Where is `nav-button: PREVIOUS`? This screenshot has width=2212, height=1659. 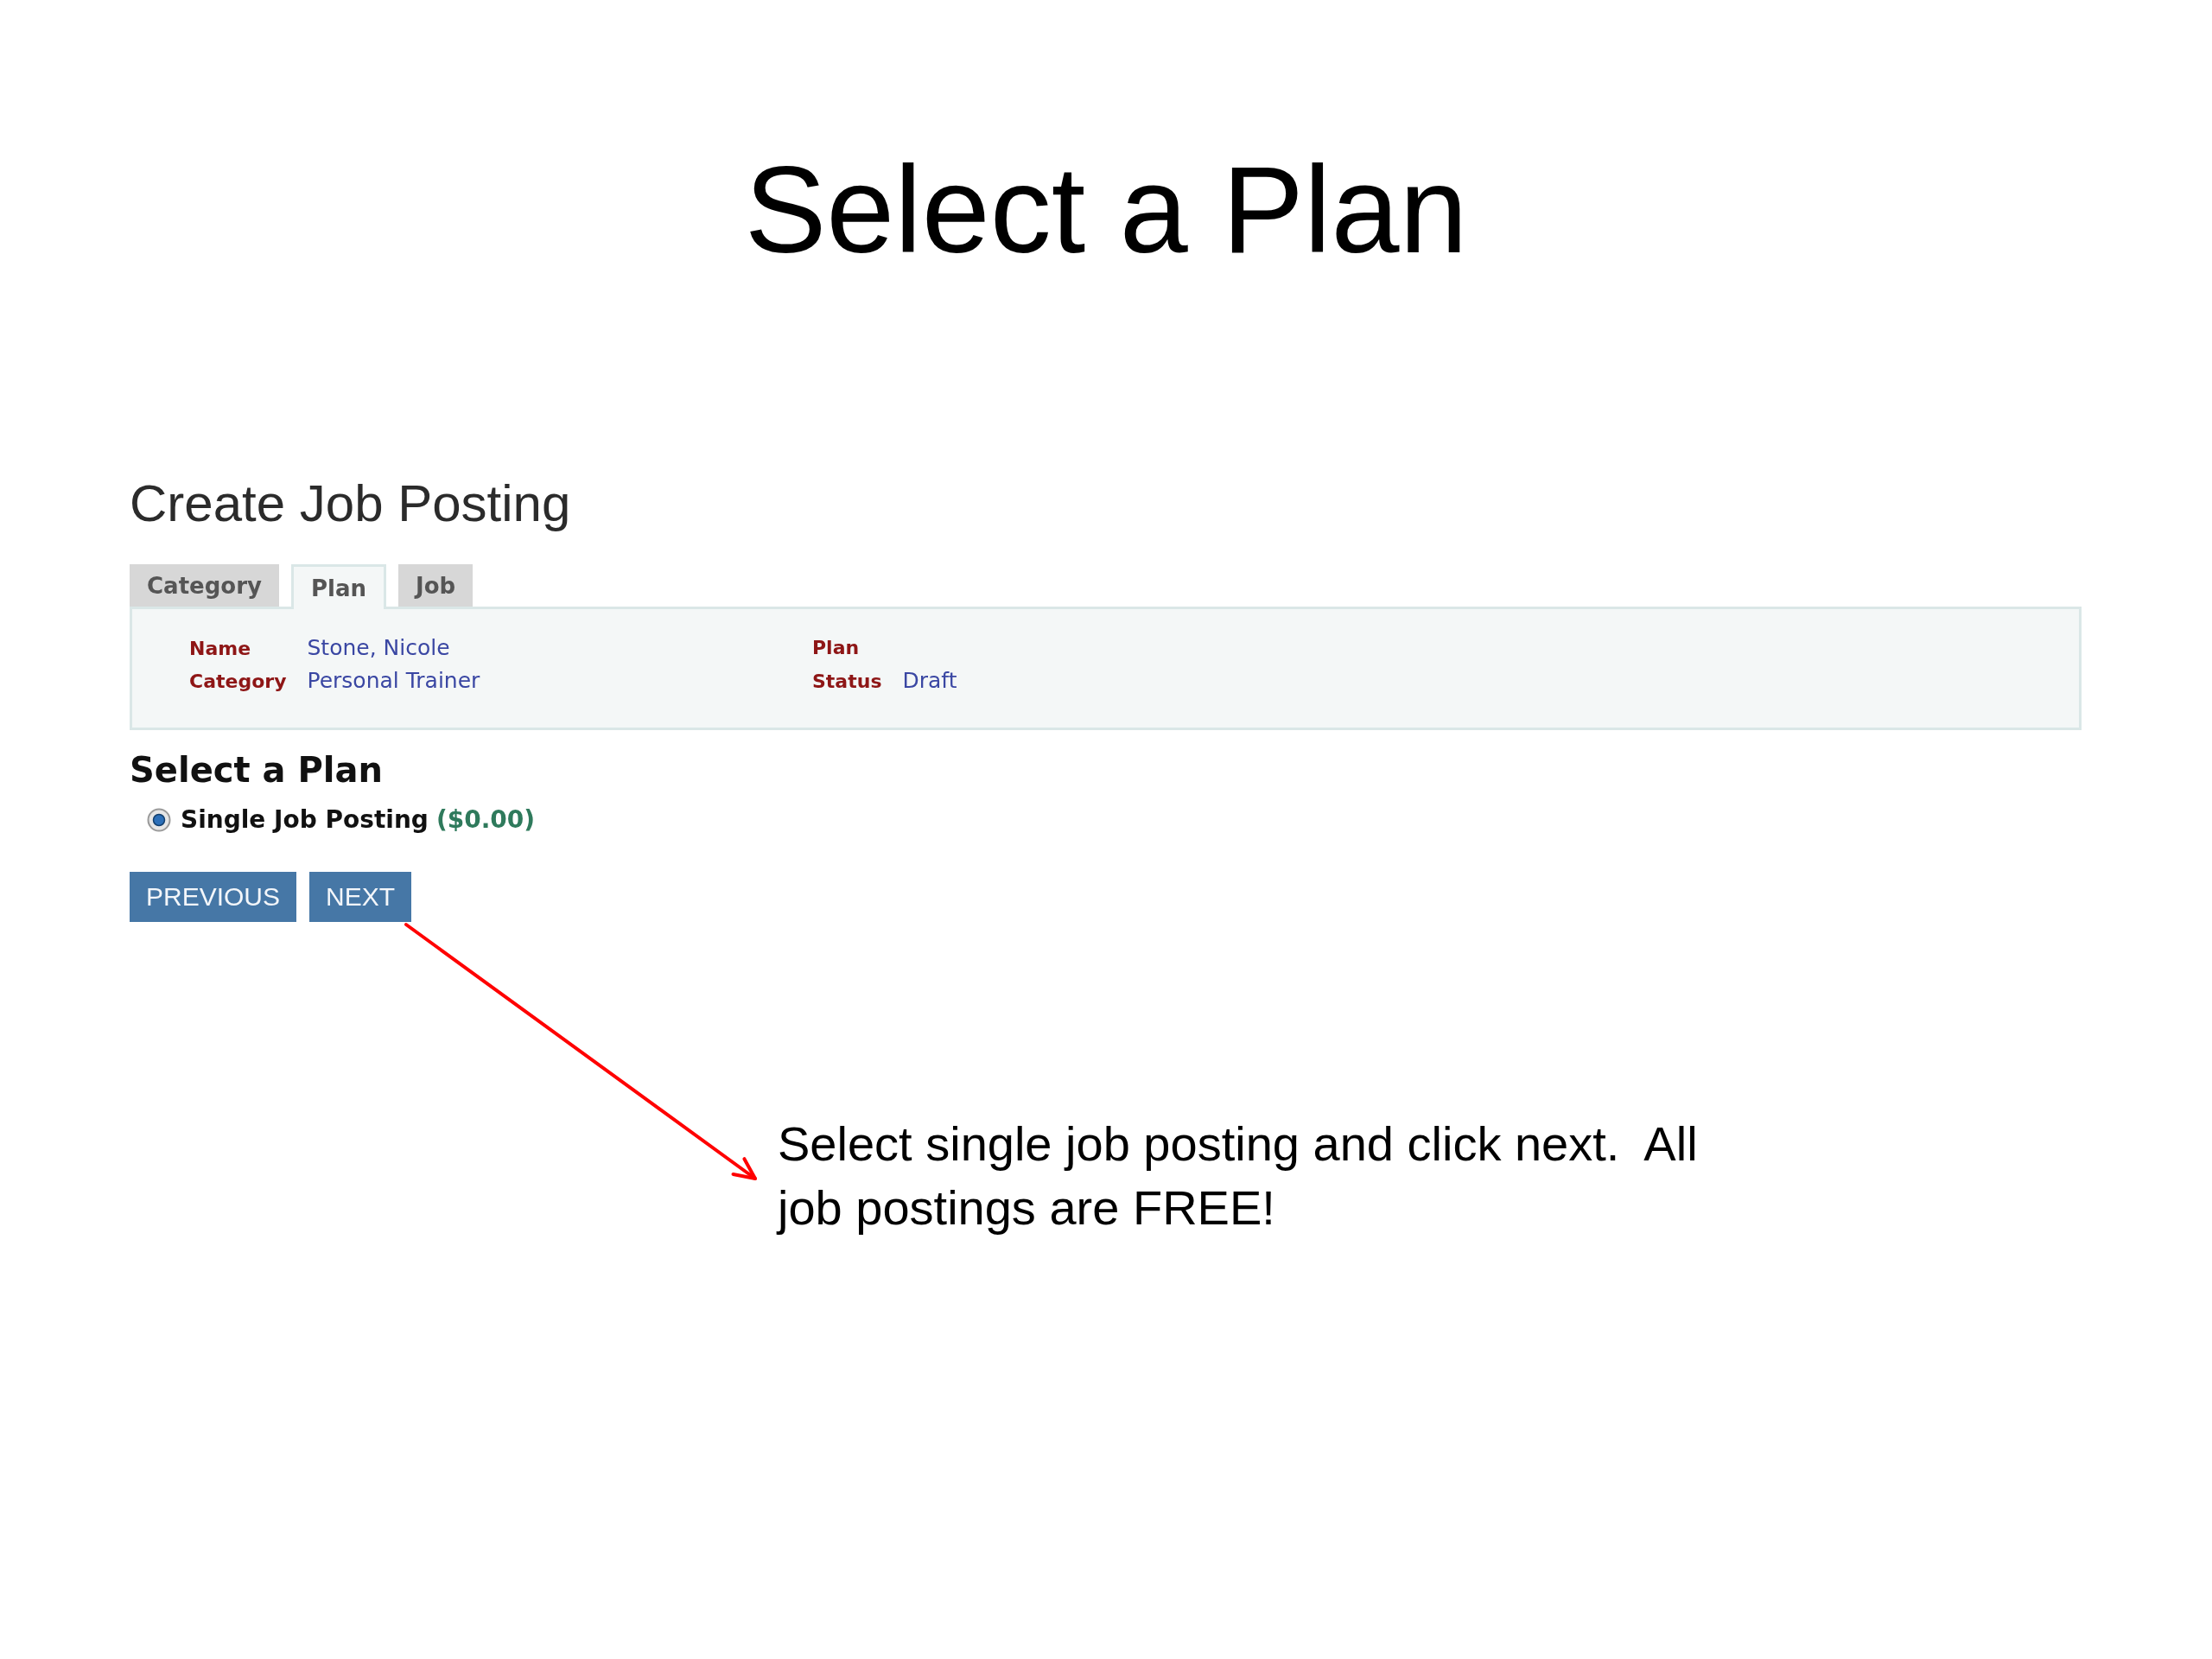
nav-button: PREVIOUS is located at coordinates (213, 897).